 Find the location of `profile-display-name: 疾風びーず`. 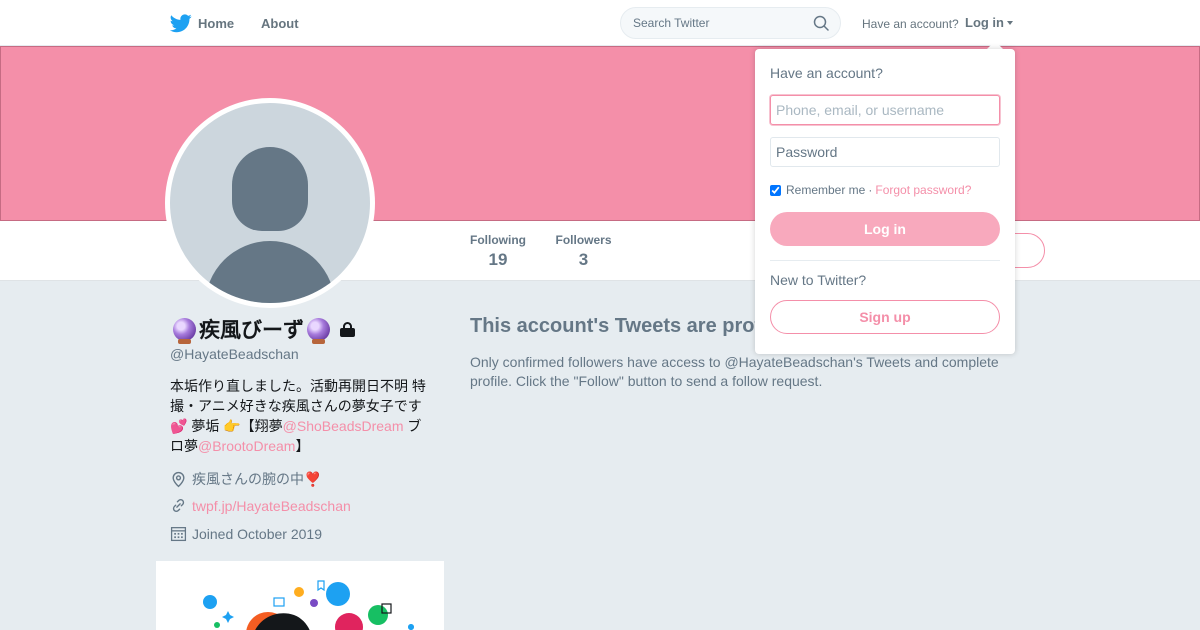

profile-display-name: 疾風びーず is located at coordinates (251, 330).